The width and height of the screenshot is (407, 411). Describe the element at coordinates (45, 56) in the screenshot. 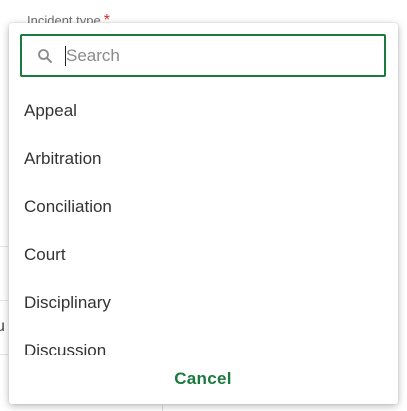

I see `search-icon` at that location.